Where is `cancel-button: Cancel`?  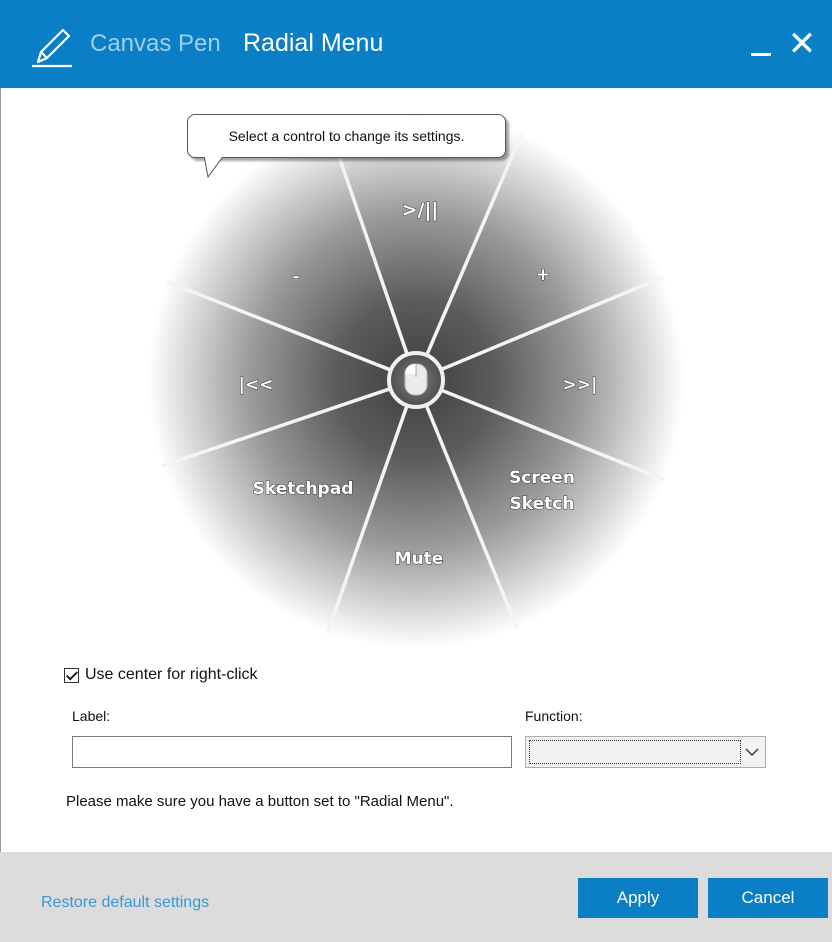
cancel-button: Cancel is located at coordinates (768, 898).